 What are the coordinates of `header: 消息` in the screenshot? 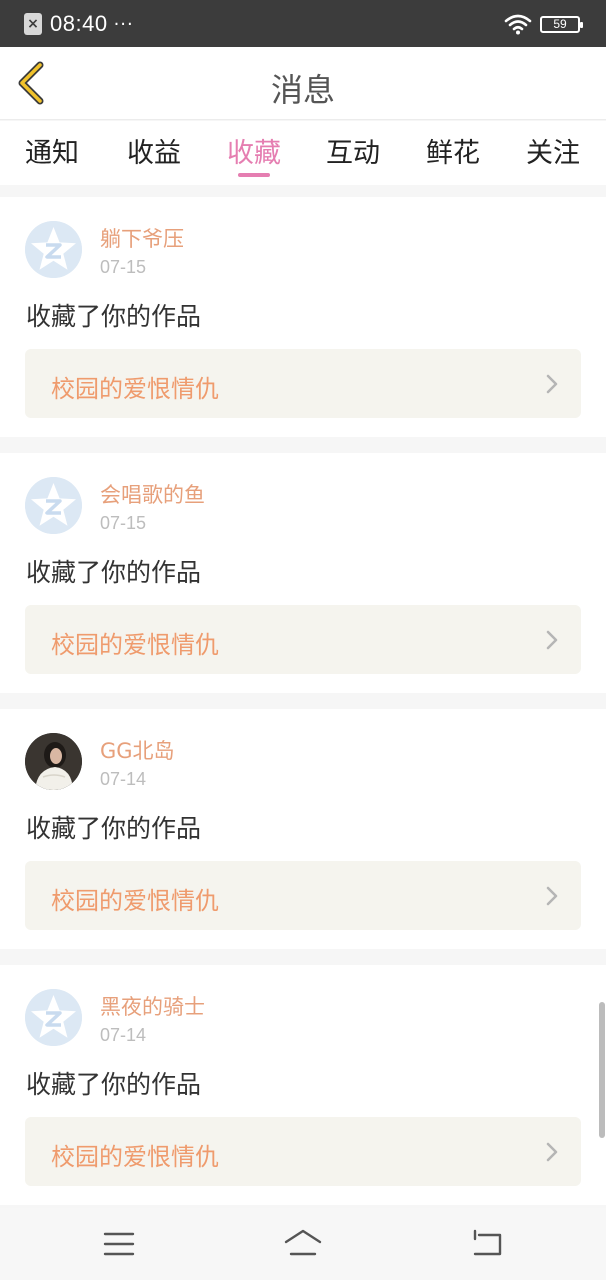 It's located at (303, 83).